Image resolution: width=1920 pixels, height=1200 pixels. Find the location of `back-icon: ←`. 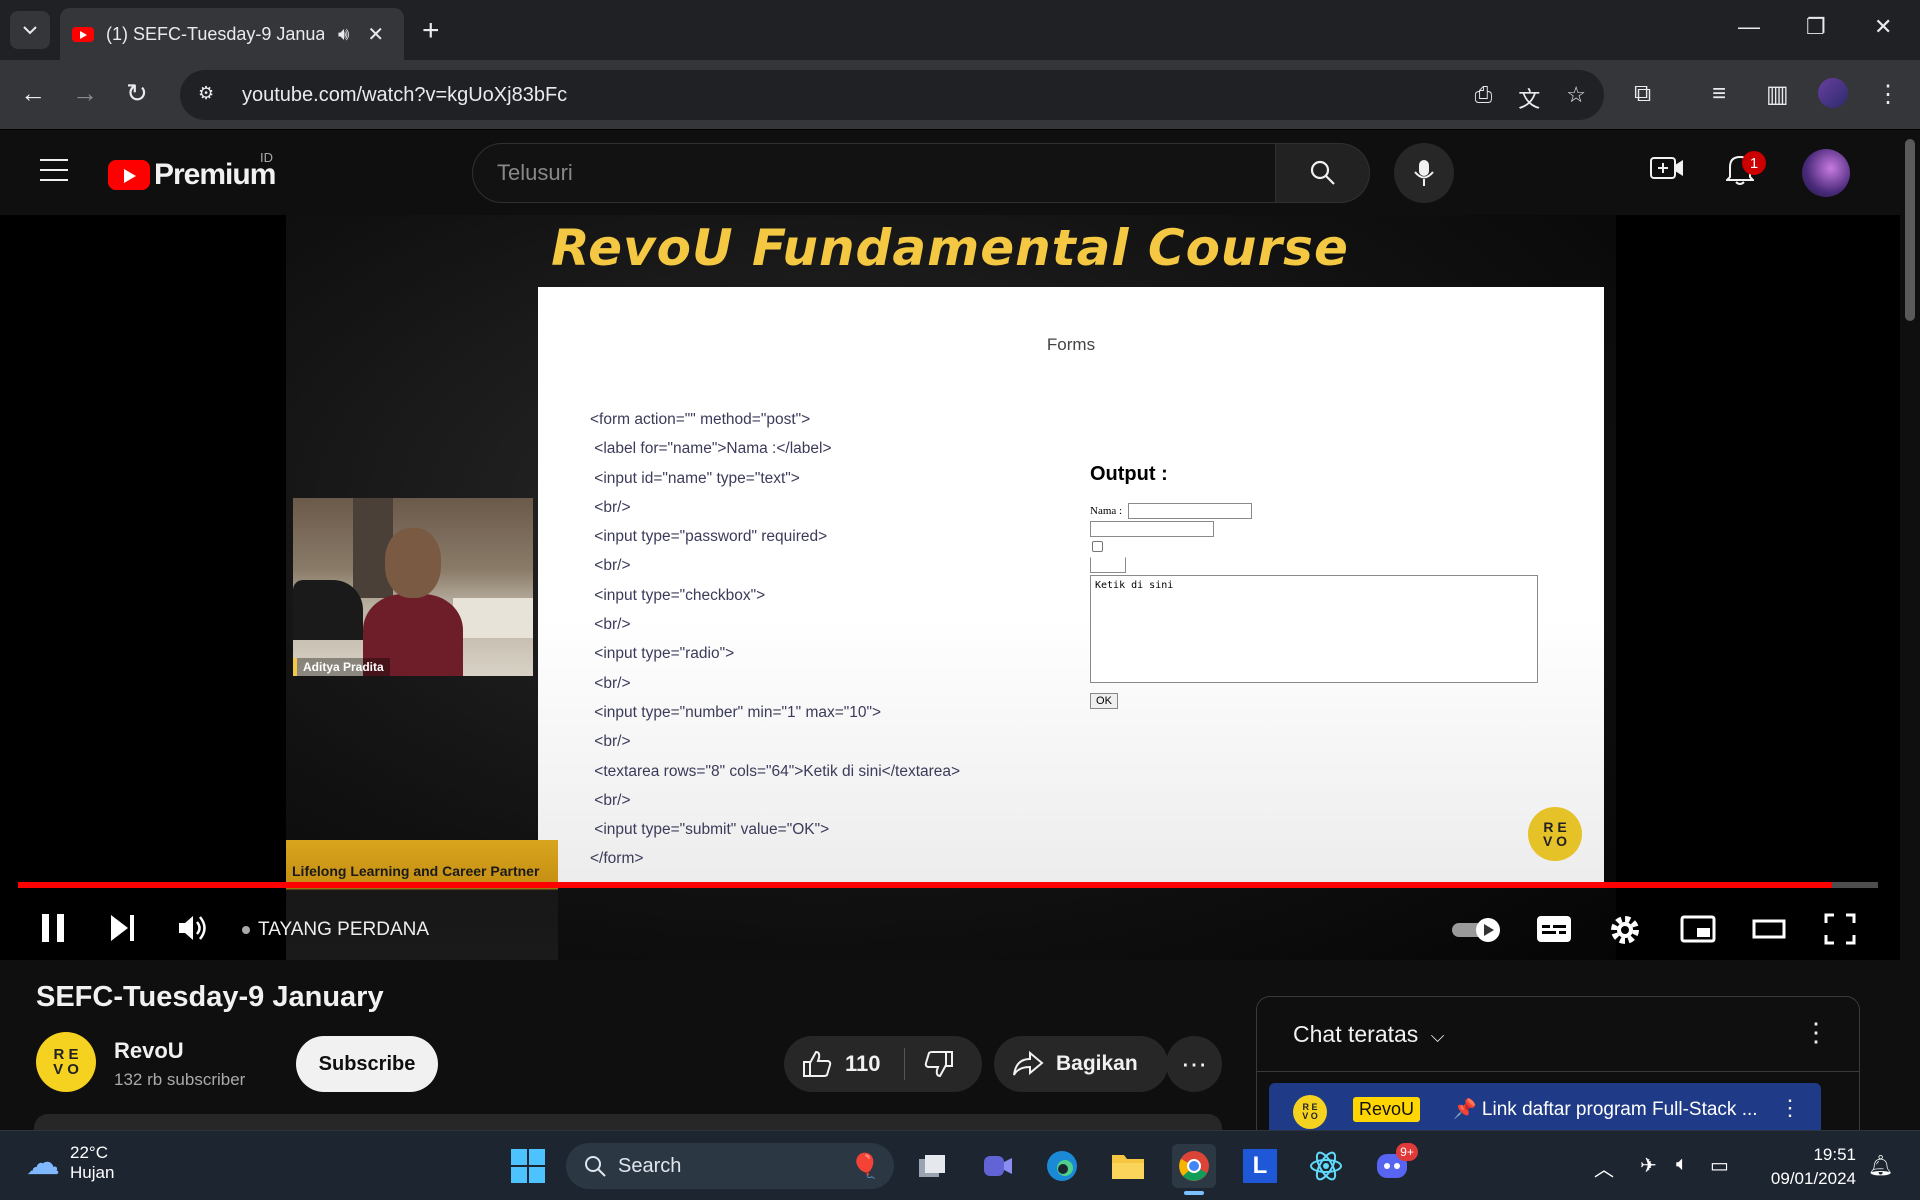

back-icon: ← is located at coordinates (33, 93).